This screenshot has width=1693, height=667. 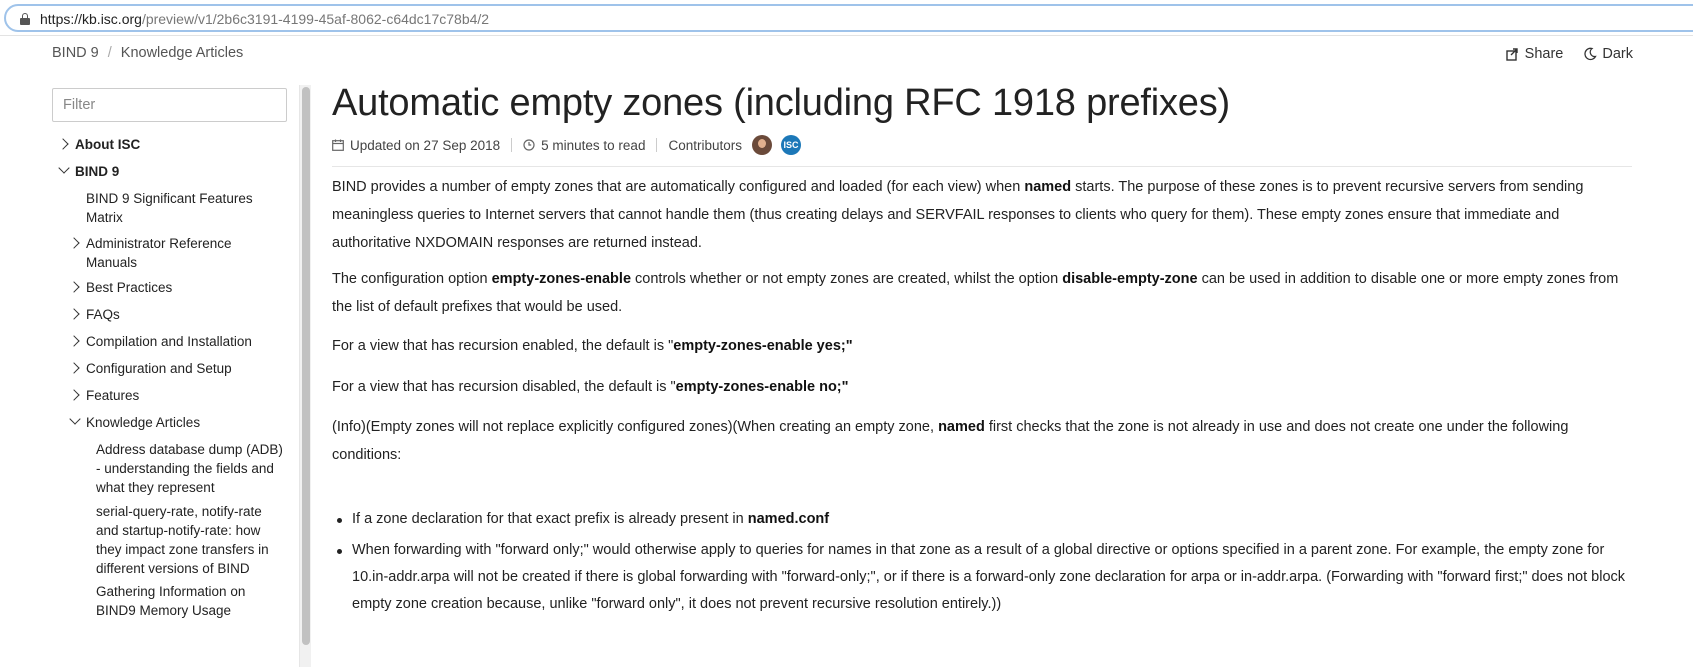 What do you see at coordinates (143, 422) in the screenshot?
I see `sidebar-item-label: Knowledge Articles` at bounding box center [143, 422].